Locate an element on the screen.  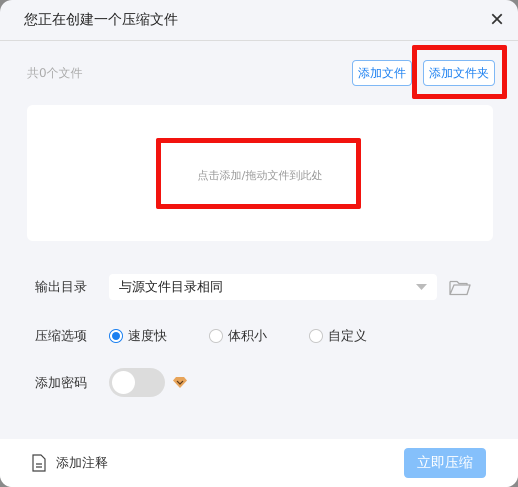
window-title: 您正在创建一个压缩文件 is located at coordinates (101, 20).